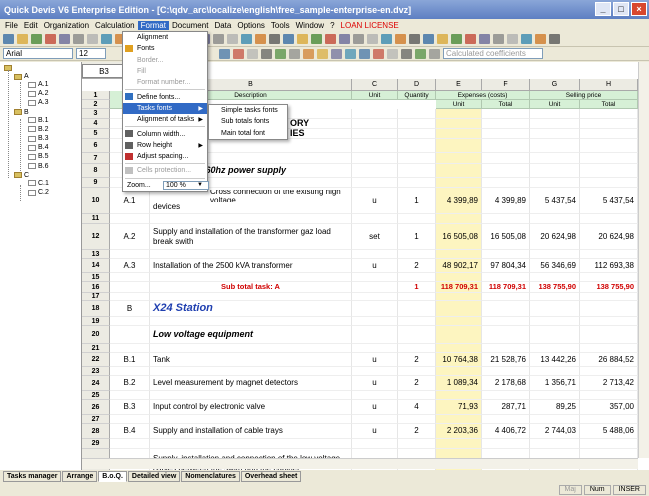 This screenshot has height=496, width=649. I want to click on cell-su: 13 442,26, so click(555, 360).